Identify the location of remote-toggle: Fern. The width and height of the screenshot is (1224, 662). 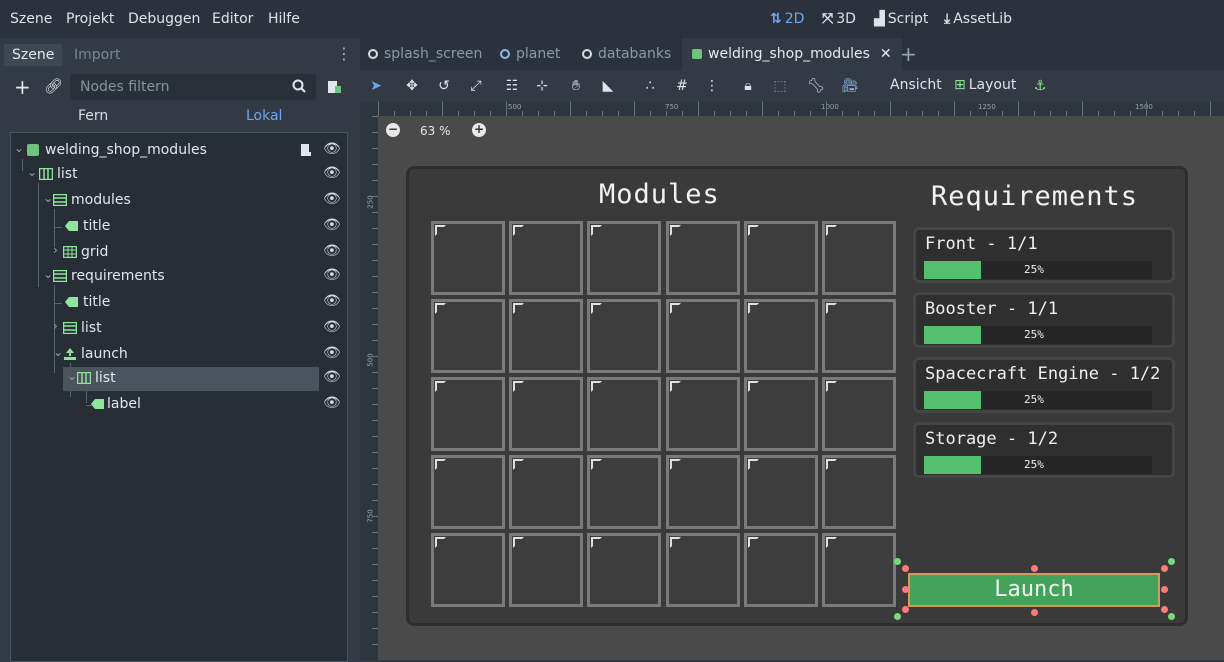
(93, 116).